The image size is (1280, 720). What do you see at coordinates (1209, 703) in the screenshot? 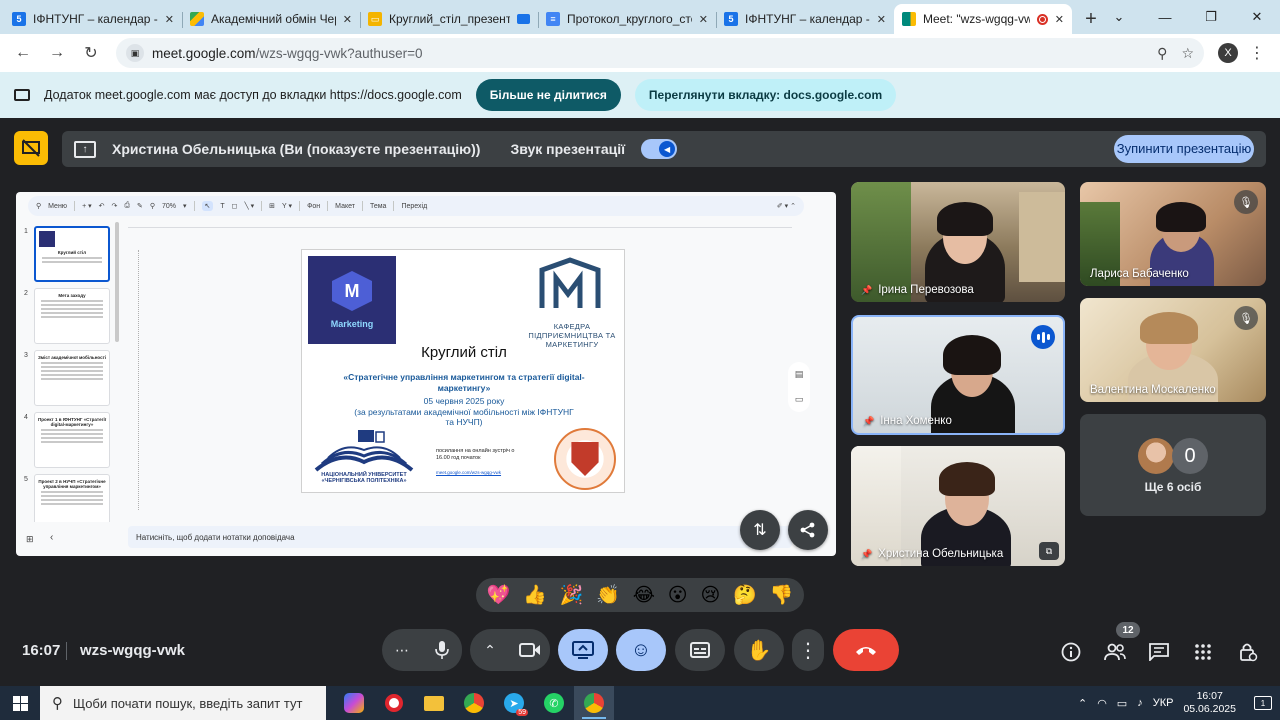
I see `taskbar-clock: 16:07 05.06.2025` at bounding box center [1209, 703].